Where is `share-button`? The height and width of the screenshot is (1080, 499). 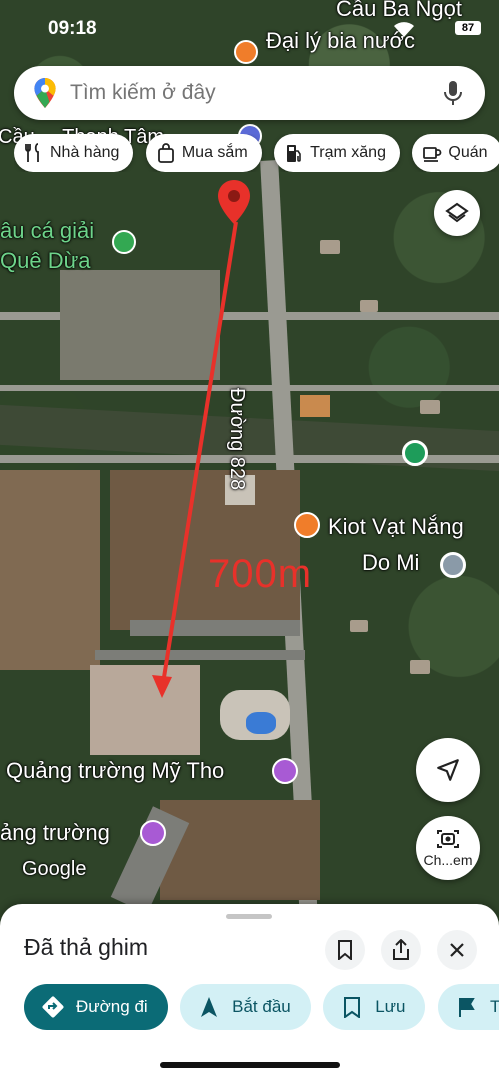
share-button is located at coordinates (401, 950).